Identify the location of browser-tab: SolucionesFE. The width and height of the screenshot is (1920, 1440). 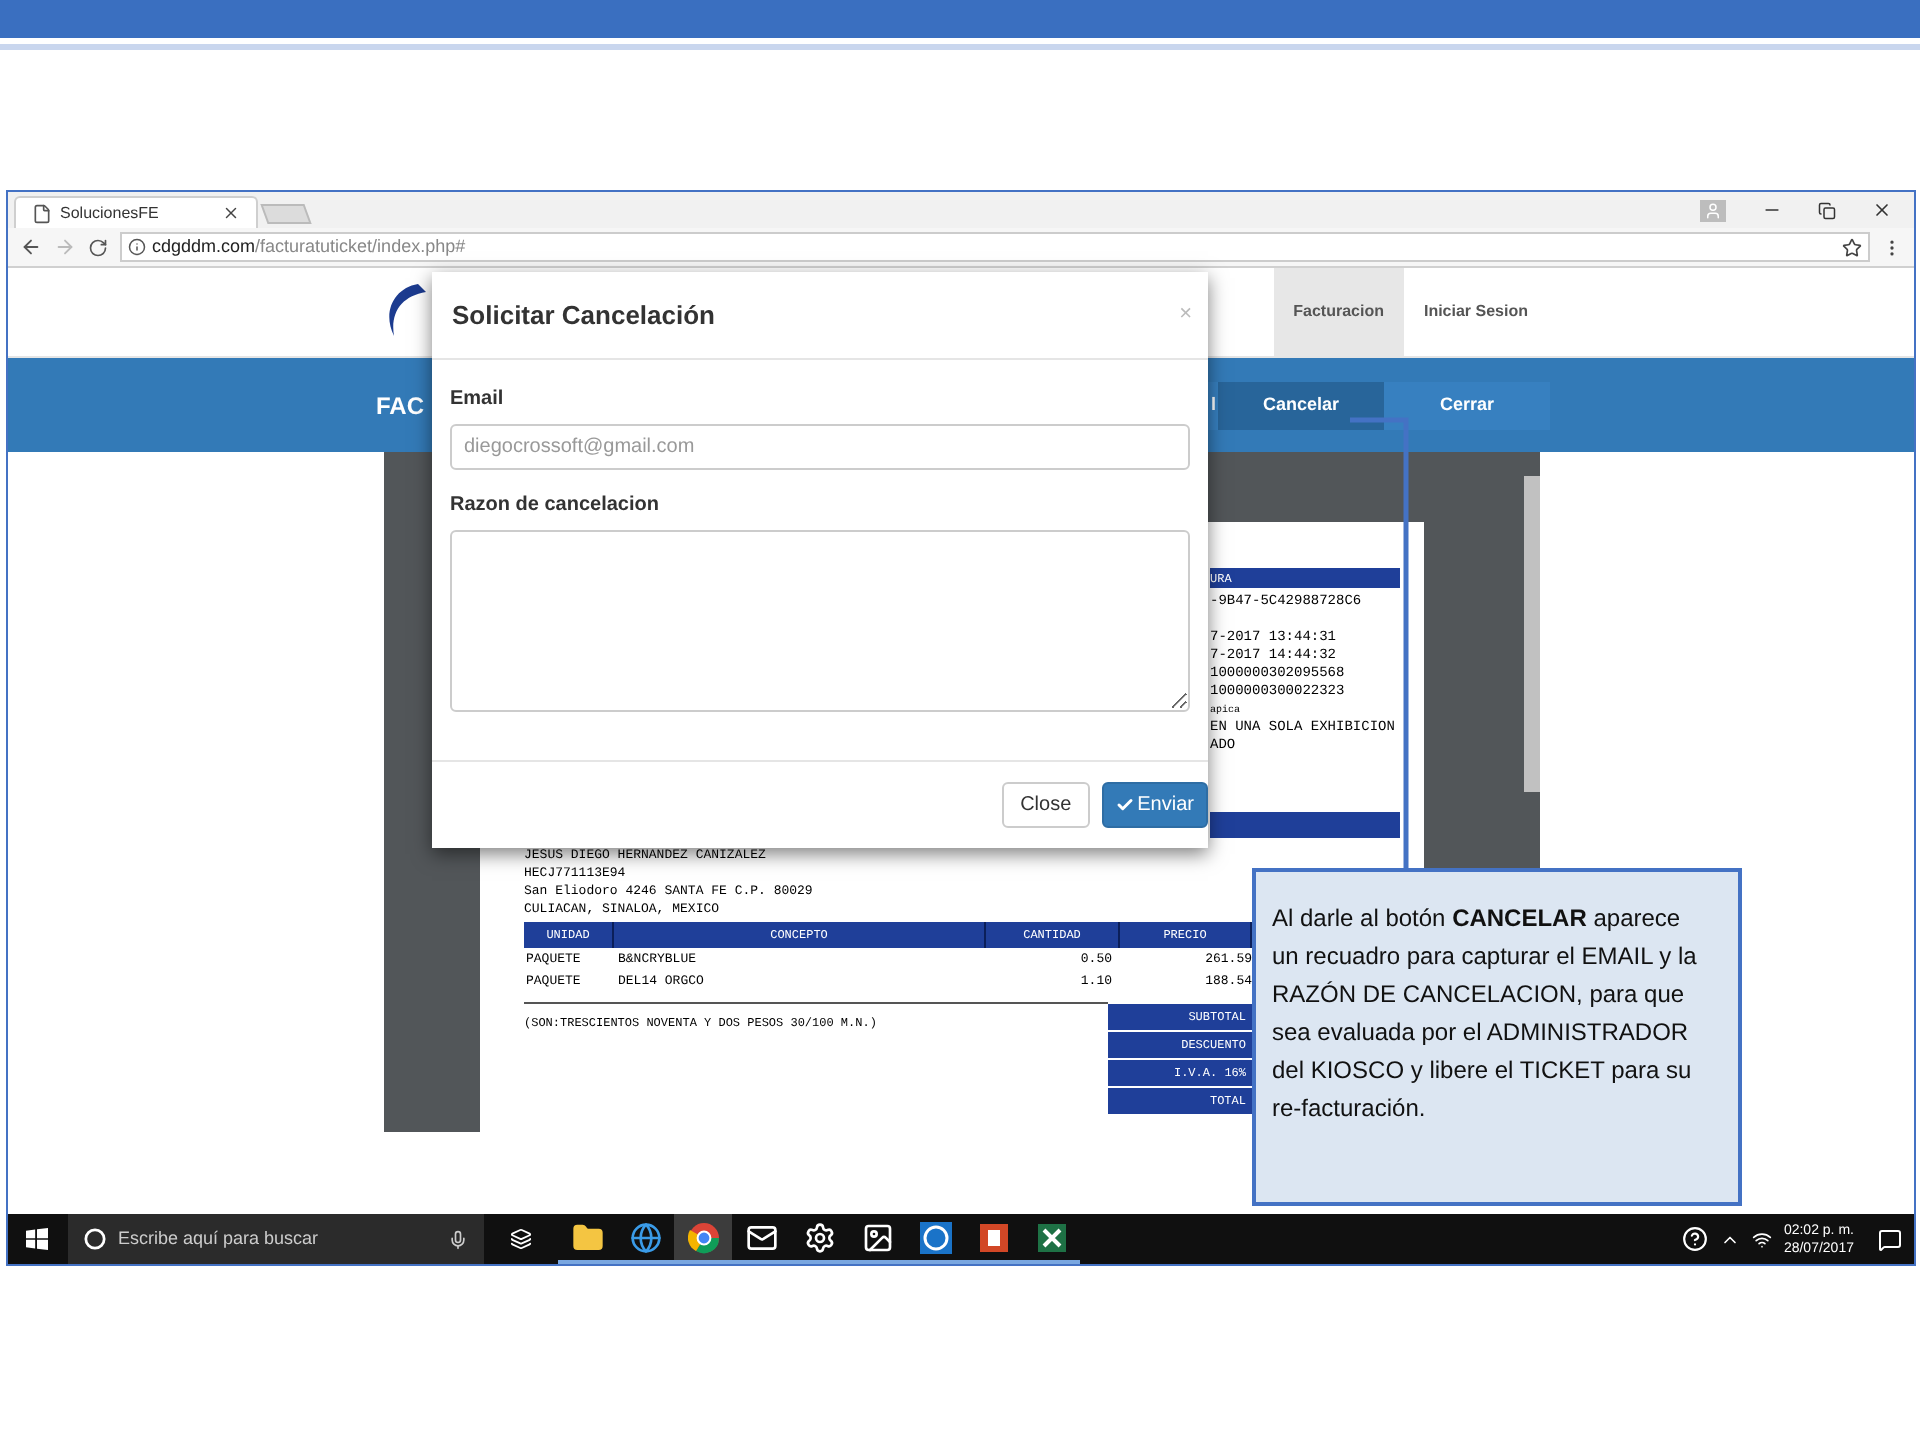
(136, 212).